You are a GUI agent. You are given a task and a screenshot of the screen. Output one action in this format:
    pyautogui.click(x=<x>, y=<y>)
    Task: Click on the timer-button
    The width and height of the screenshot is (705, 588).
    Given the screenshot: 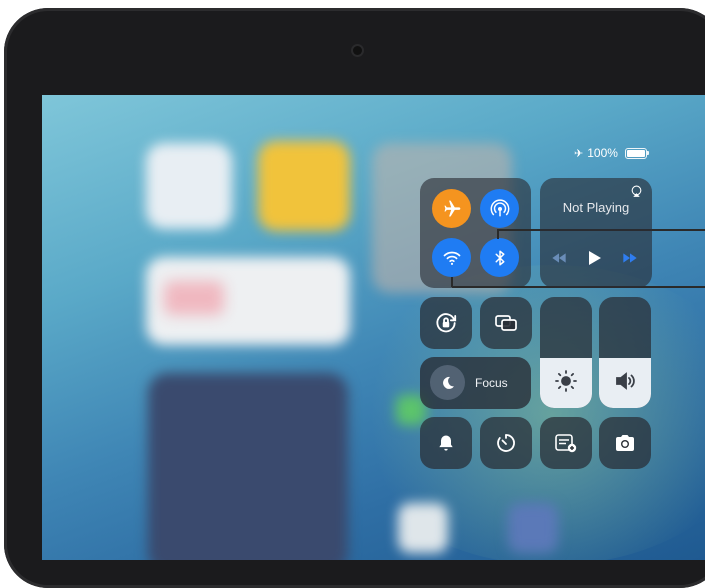 What is the action you would take?
    pyautogui.click(x=506, y=443)
    